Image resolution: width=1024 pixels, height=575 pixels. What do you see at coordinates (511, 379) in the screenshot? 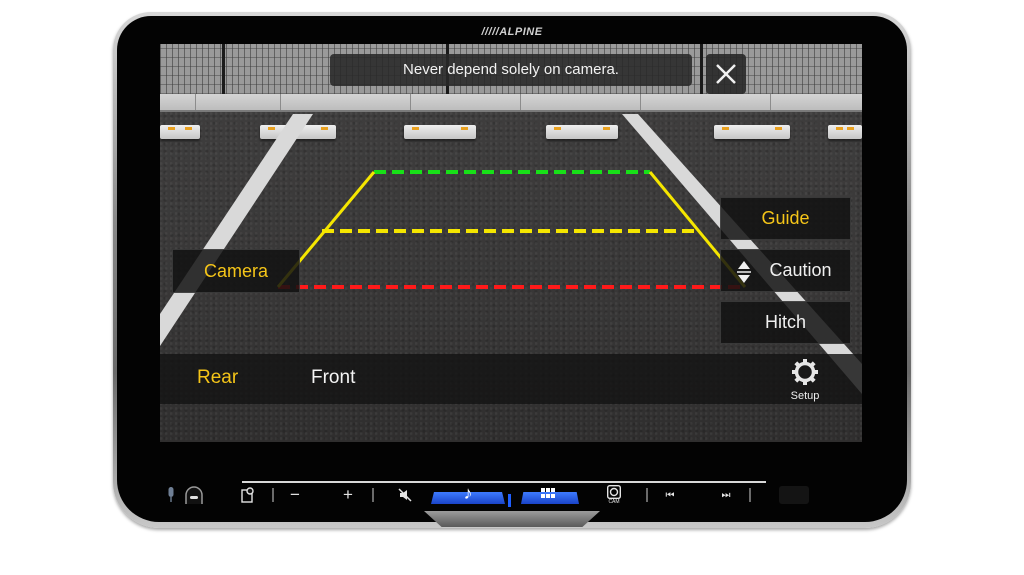
I see `camera-source-bar: Rear Front Setup` at bounding box center [511, 379].